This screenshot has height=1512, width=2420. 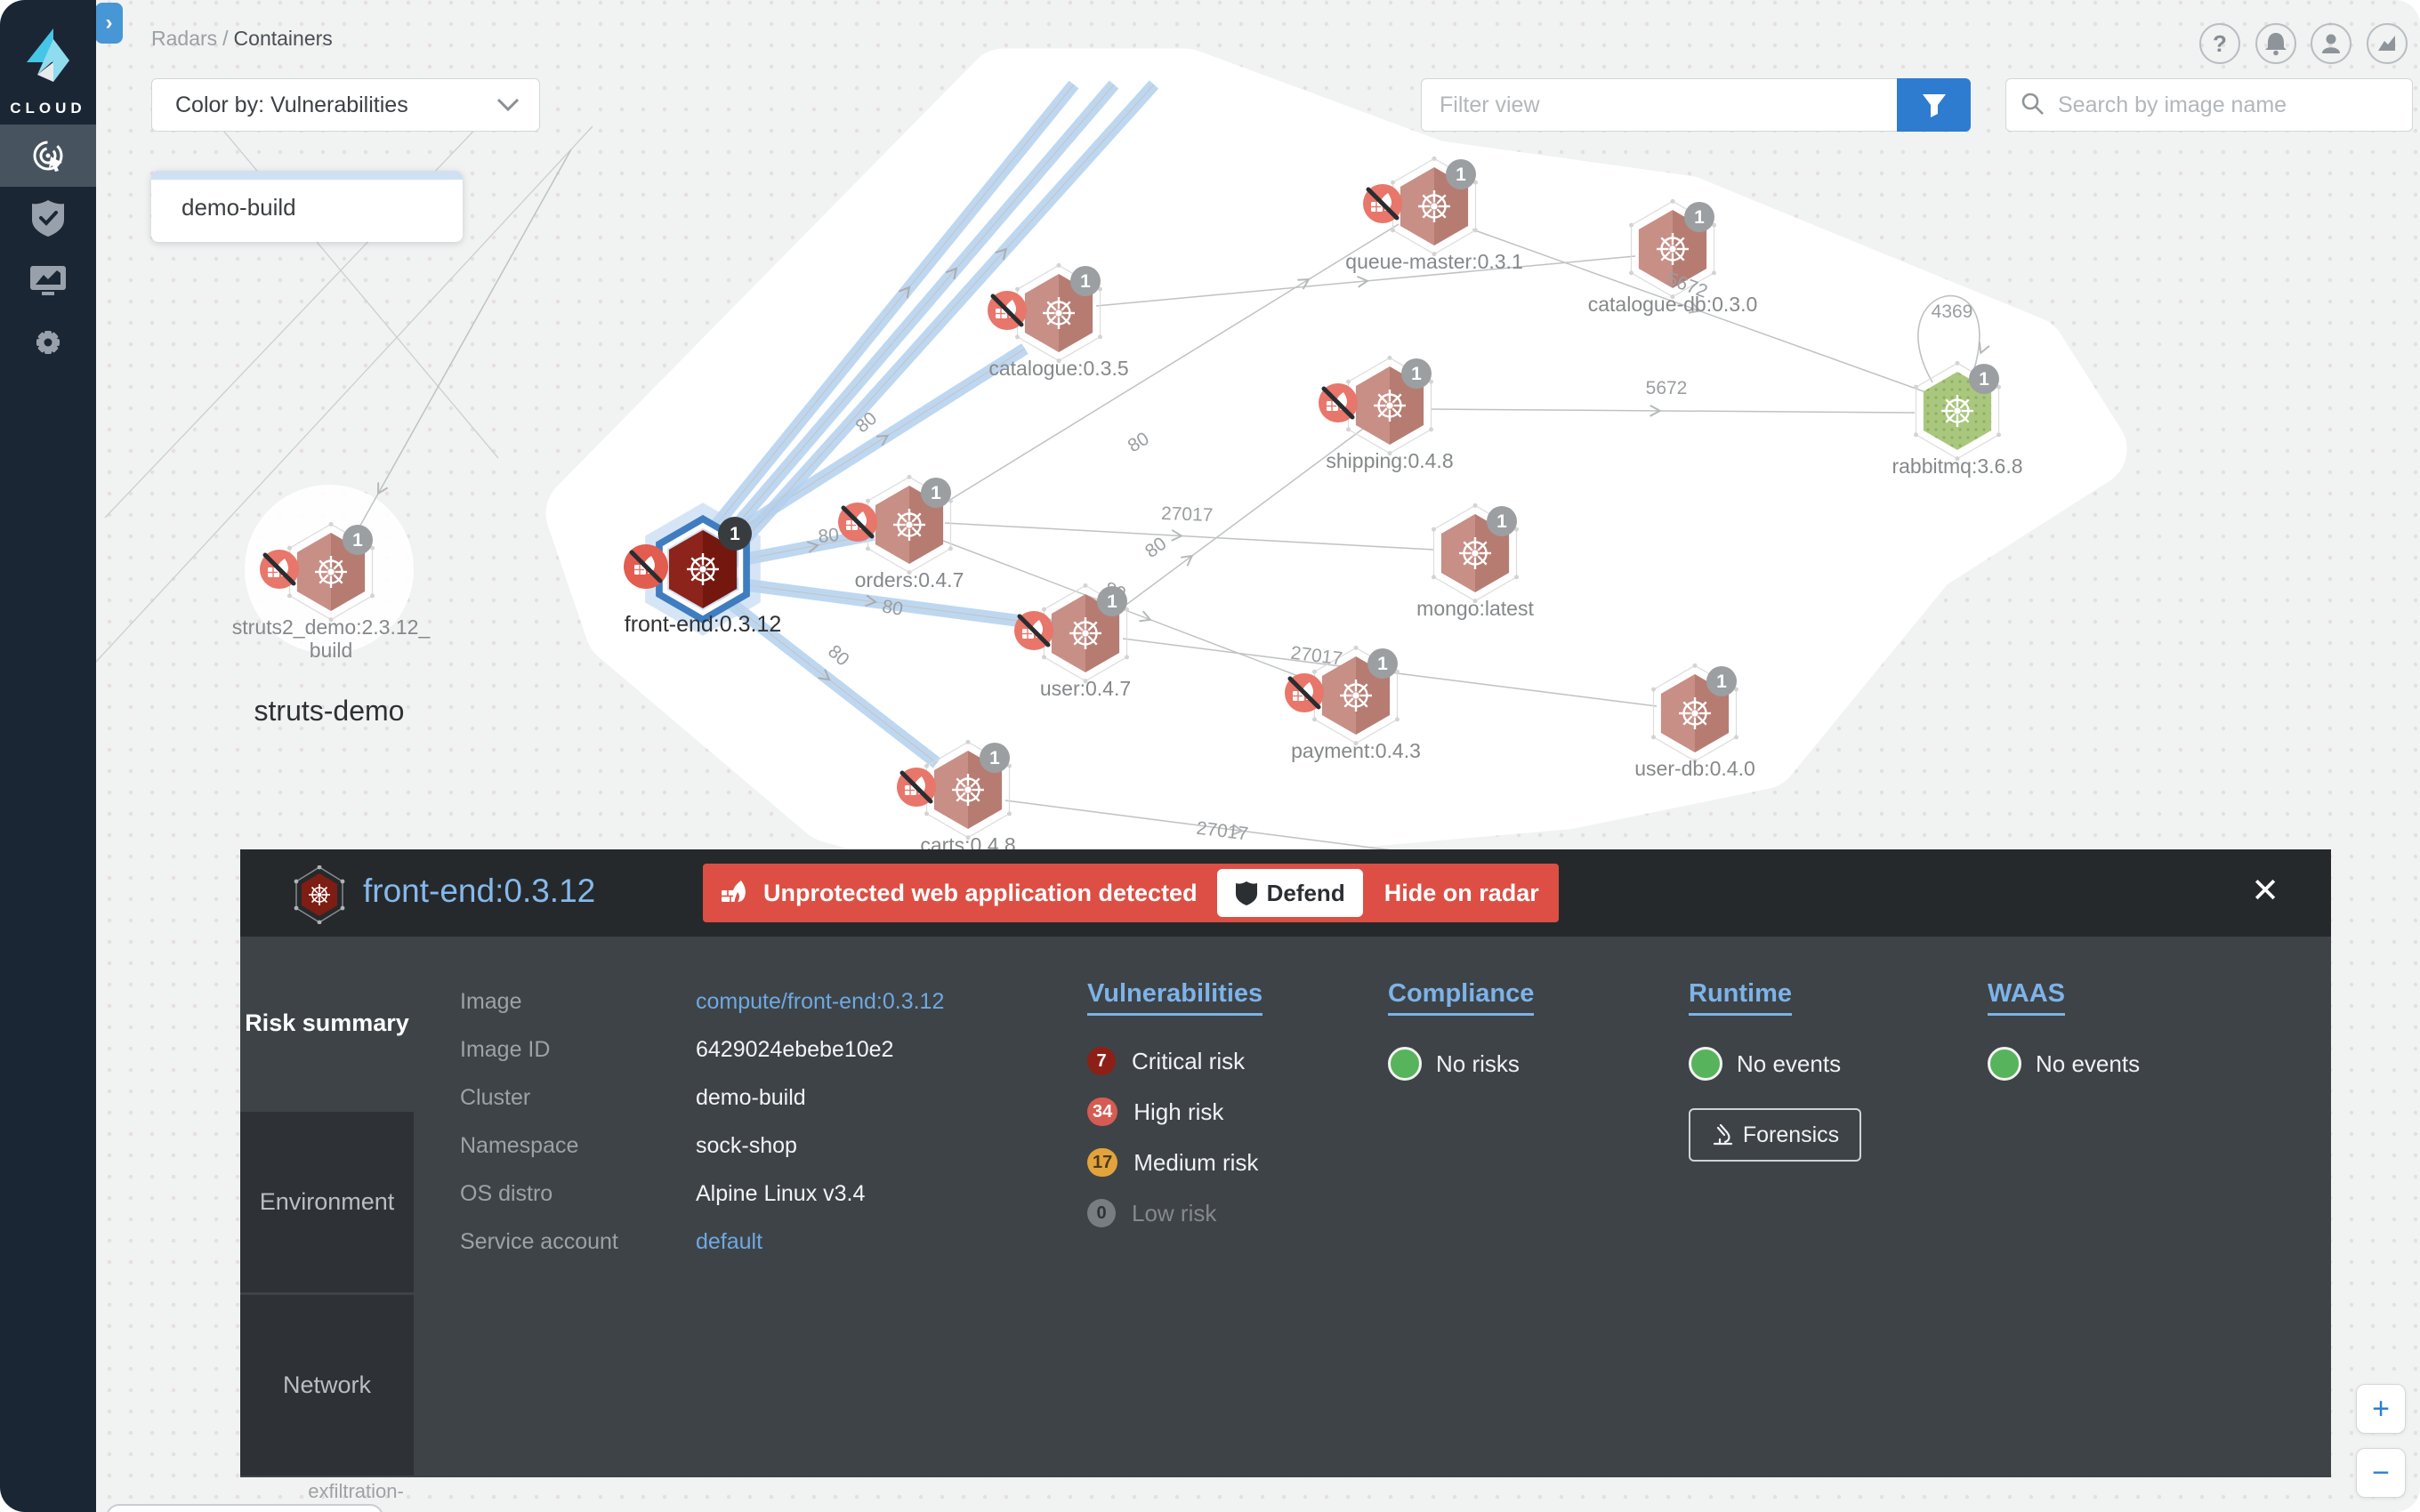 I want to click on defend-button: Defend, so click(x=1289, y=893).